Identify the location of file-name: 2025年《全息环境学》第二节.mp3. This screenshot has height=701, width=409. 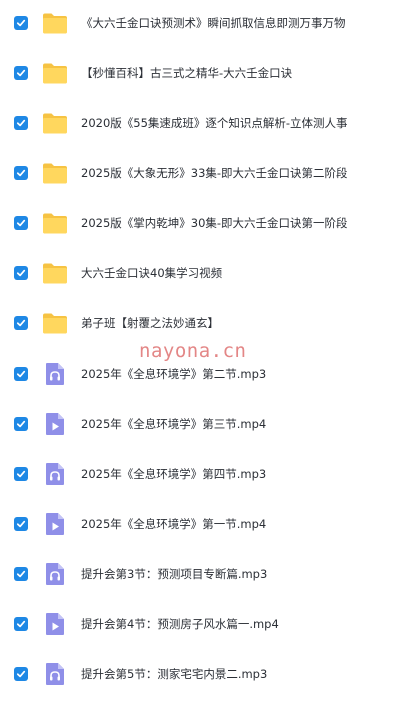
(173, 374).